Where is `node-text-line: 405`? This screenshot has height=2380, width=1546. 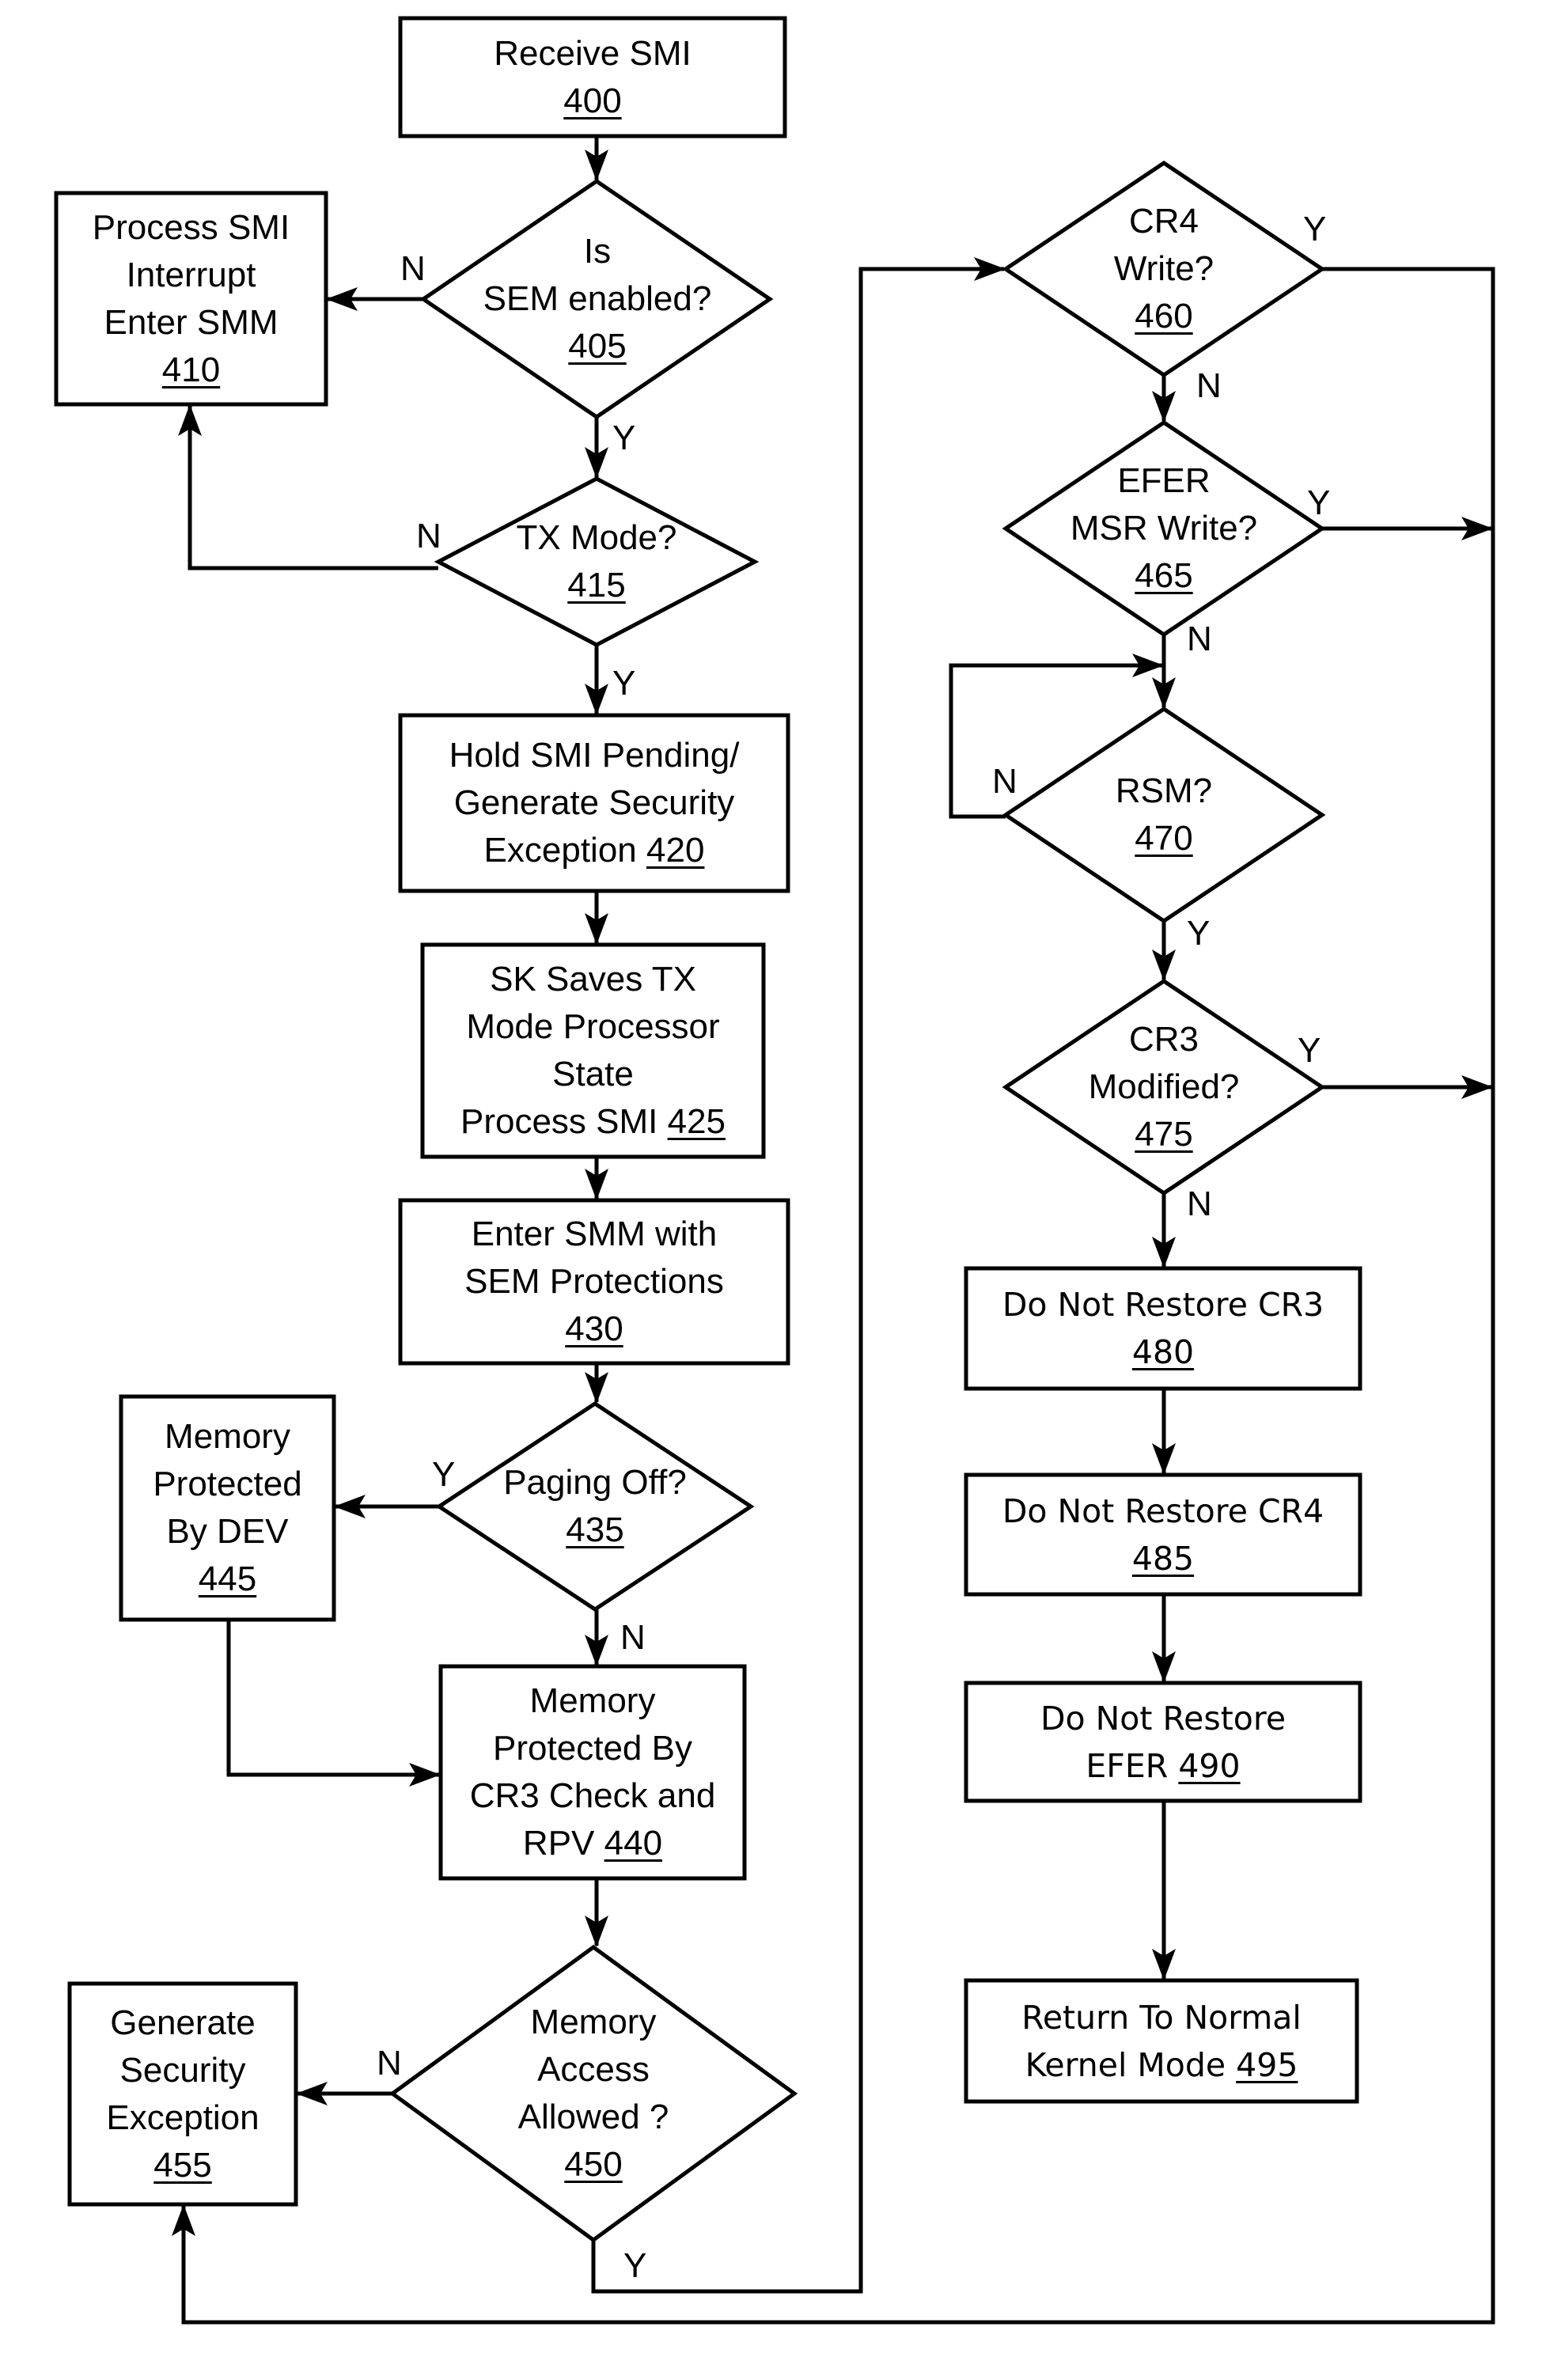 node-text-line: 405 is located at coordinates (597, 346).